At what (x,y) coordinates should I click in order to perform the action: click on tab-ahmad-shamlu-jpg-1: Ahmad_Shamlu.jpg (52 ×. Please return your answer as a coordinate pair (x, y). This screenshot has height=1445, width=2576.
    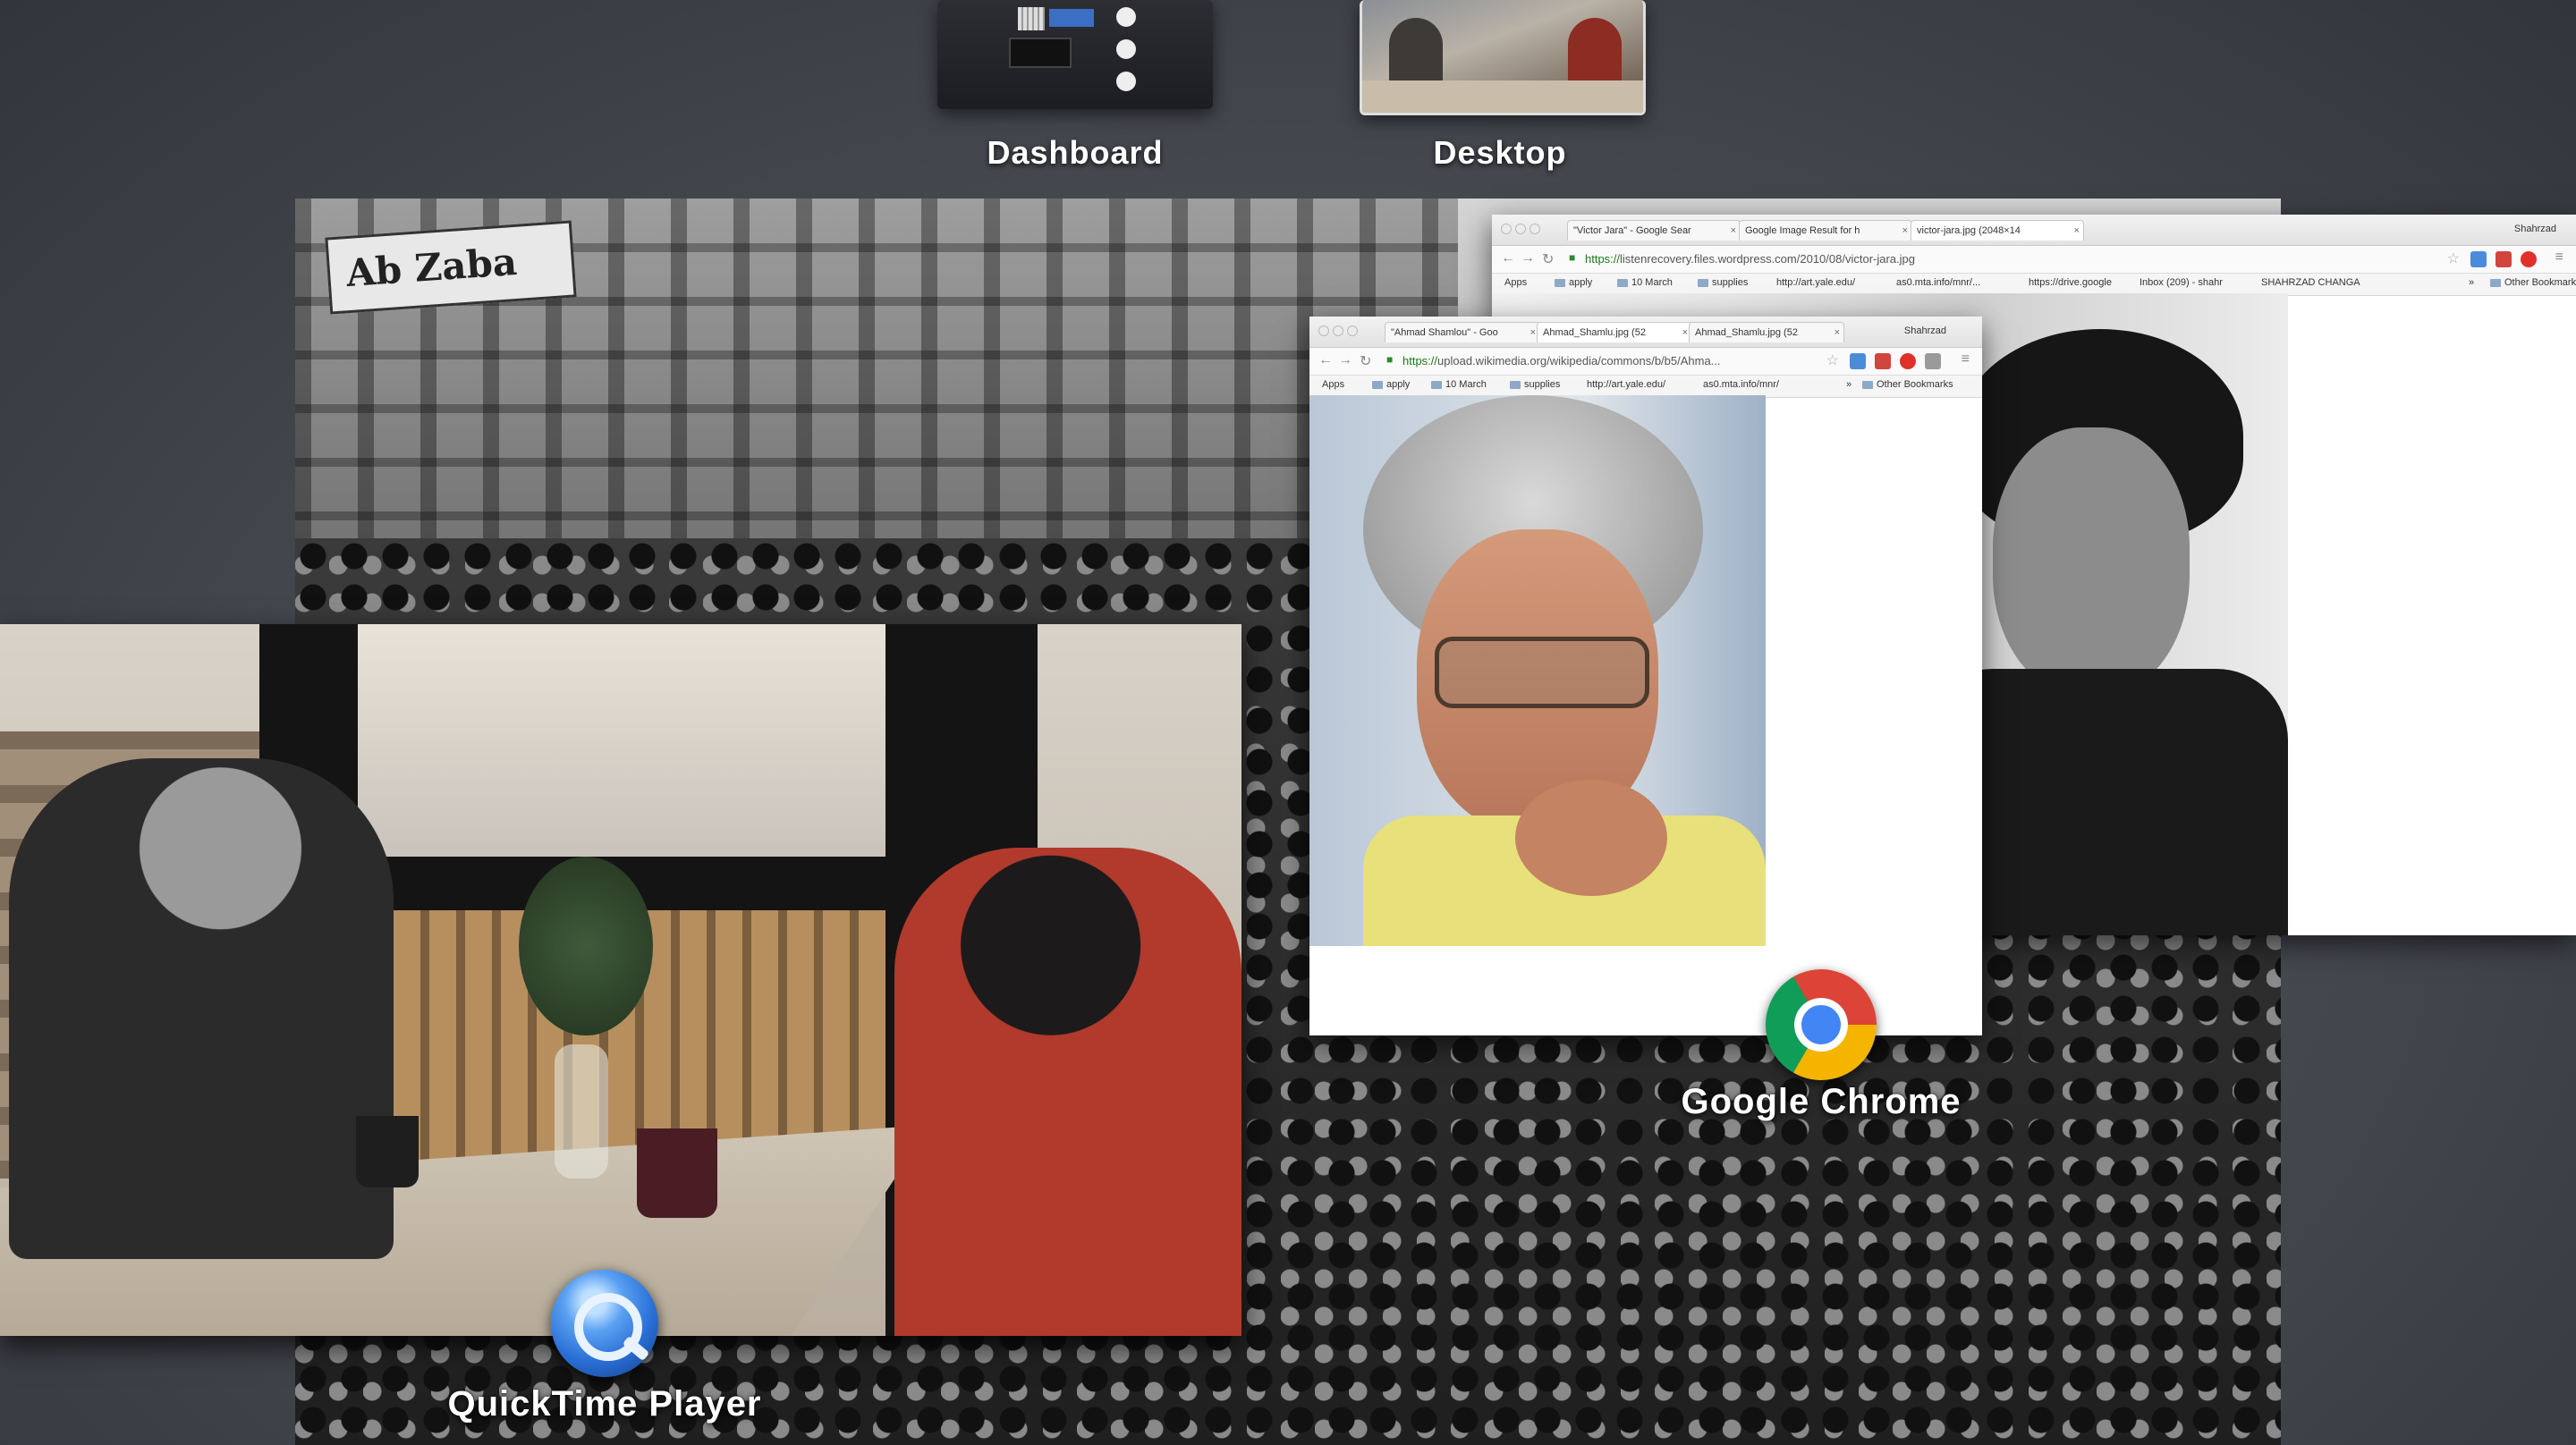
    Looking at the image, I should click on (1614, 332).